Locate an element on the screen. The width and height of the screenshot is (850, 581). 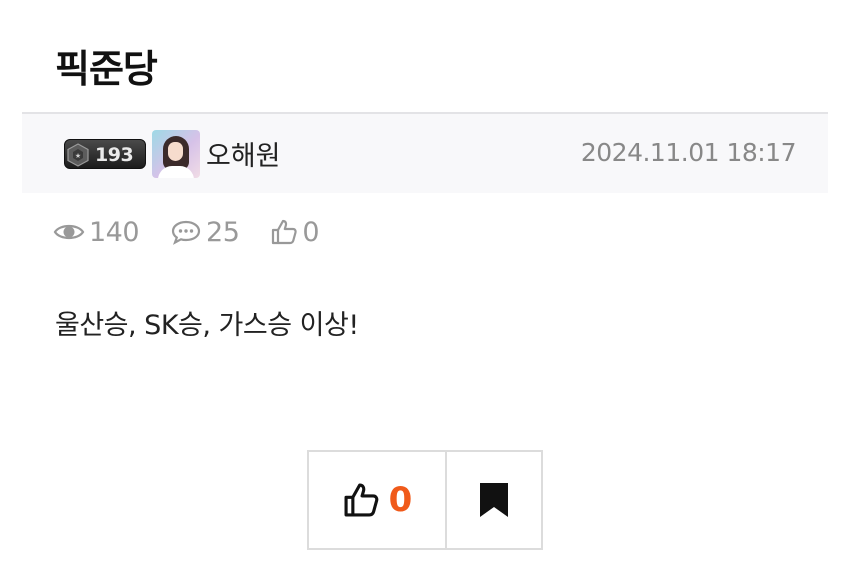
like-button: 0 is located at coordinates (378, 500).